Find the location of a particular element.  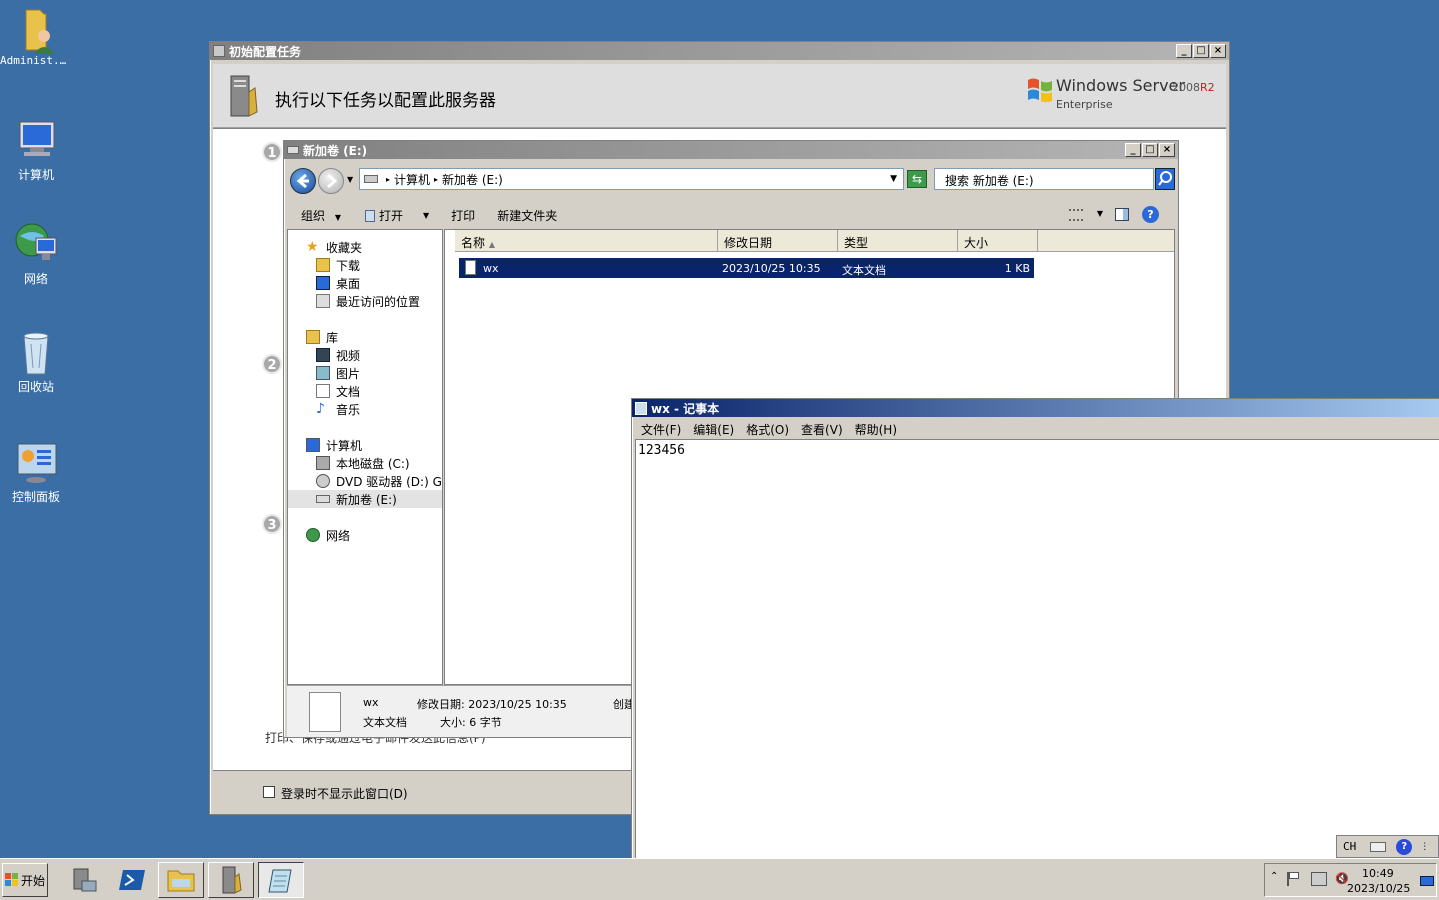

desktop-icon-computer: 计算机 is located at coordinates (36, 150).